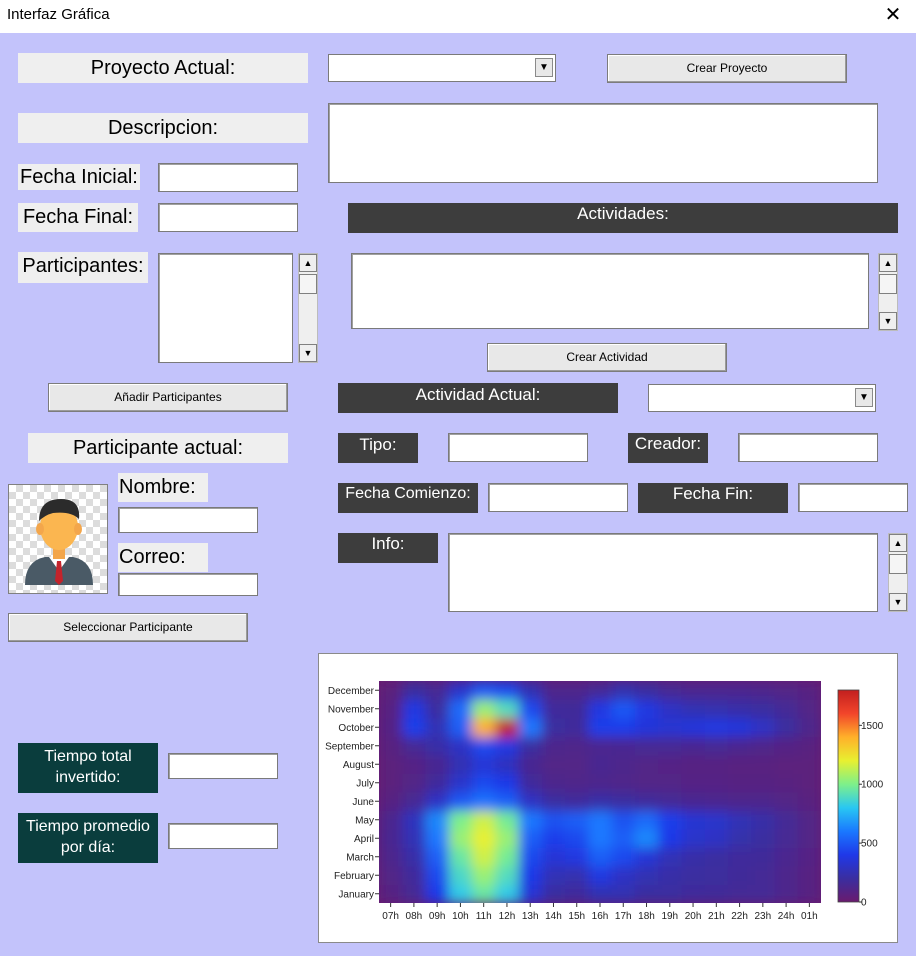 Image resolution: width=916 pixels, height=956 pixels. Describe the element at coordinates (228, 217) in the screenshot. I see `end-date-field` at that location.